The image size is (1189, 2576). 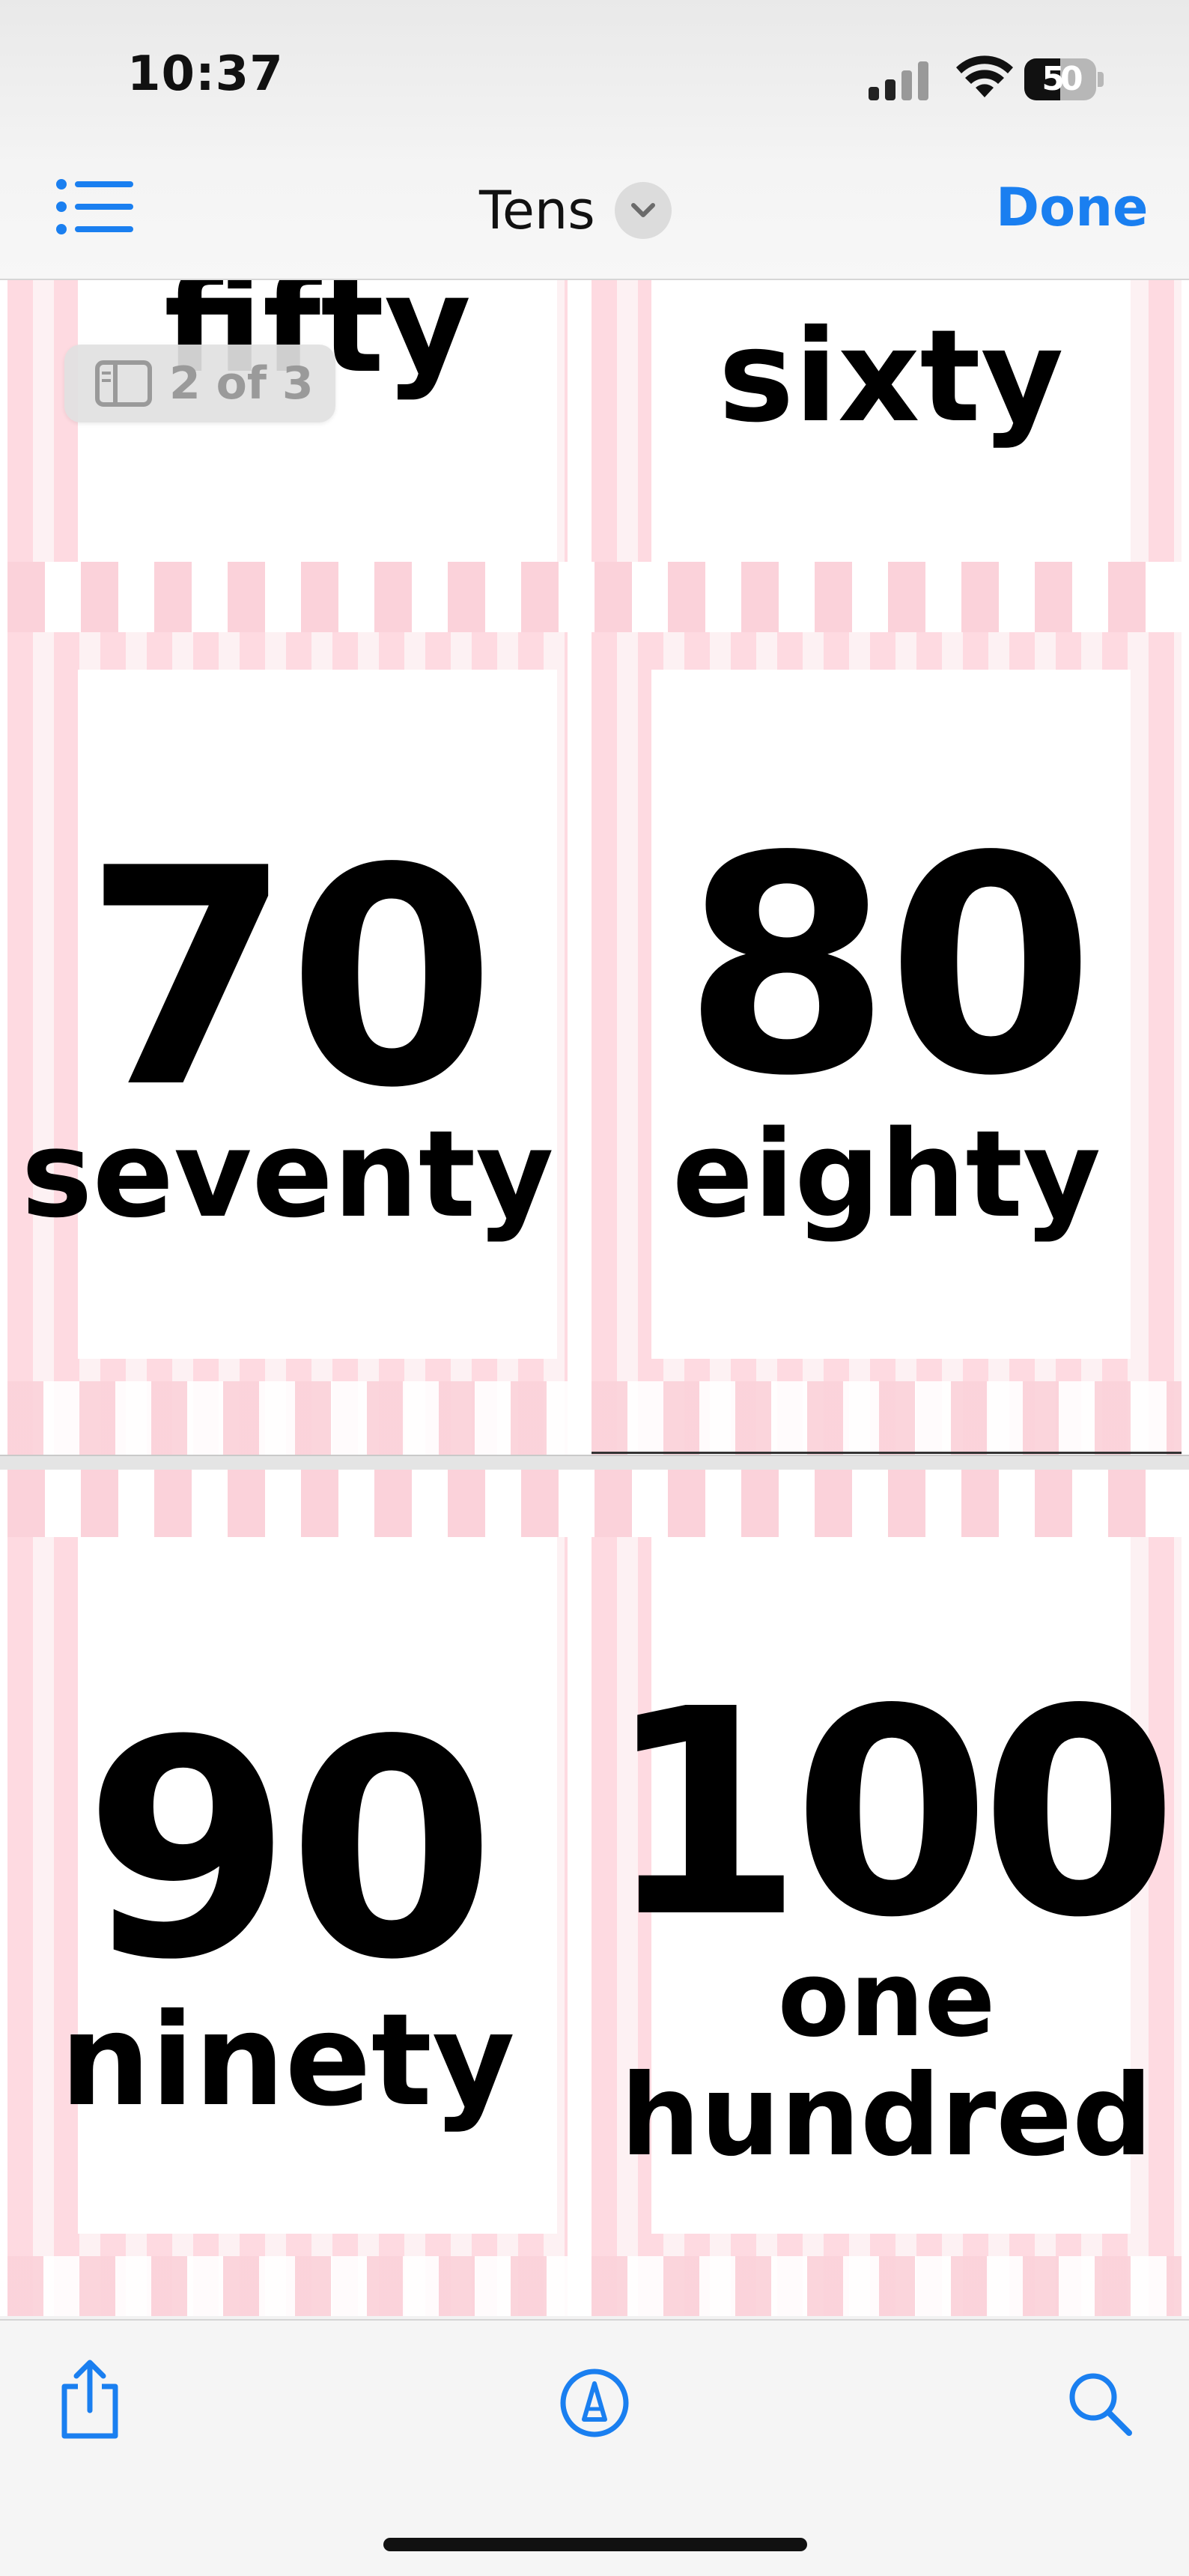 I want to click on card-sixty: sixty, so click(x=887, y=426).